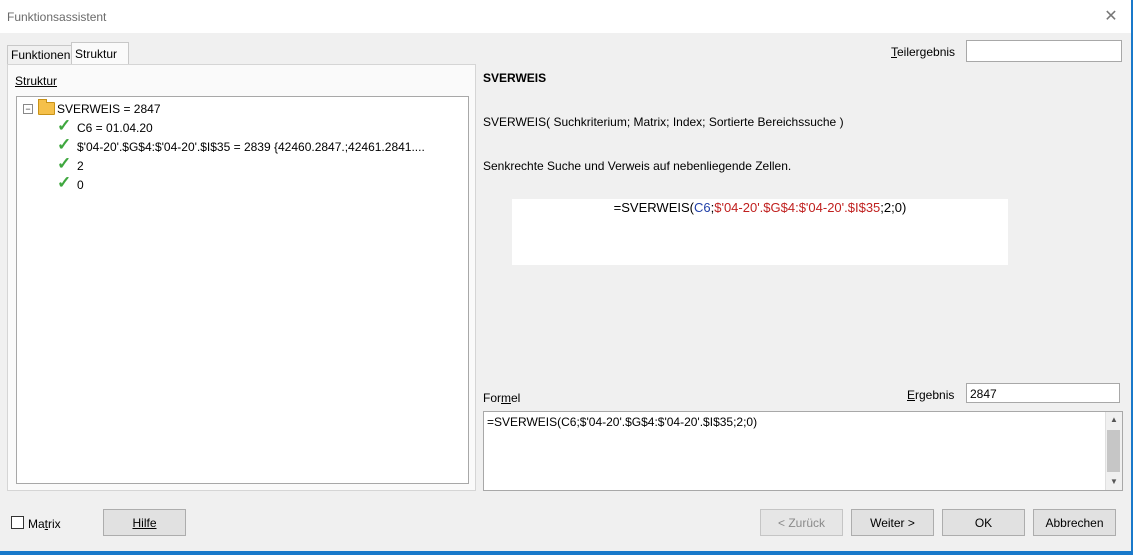 The width and height of the screenshot is (1133, 555). I want to click on collapse-icon: −, so click(28, 109).